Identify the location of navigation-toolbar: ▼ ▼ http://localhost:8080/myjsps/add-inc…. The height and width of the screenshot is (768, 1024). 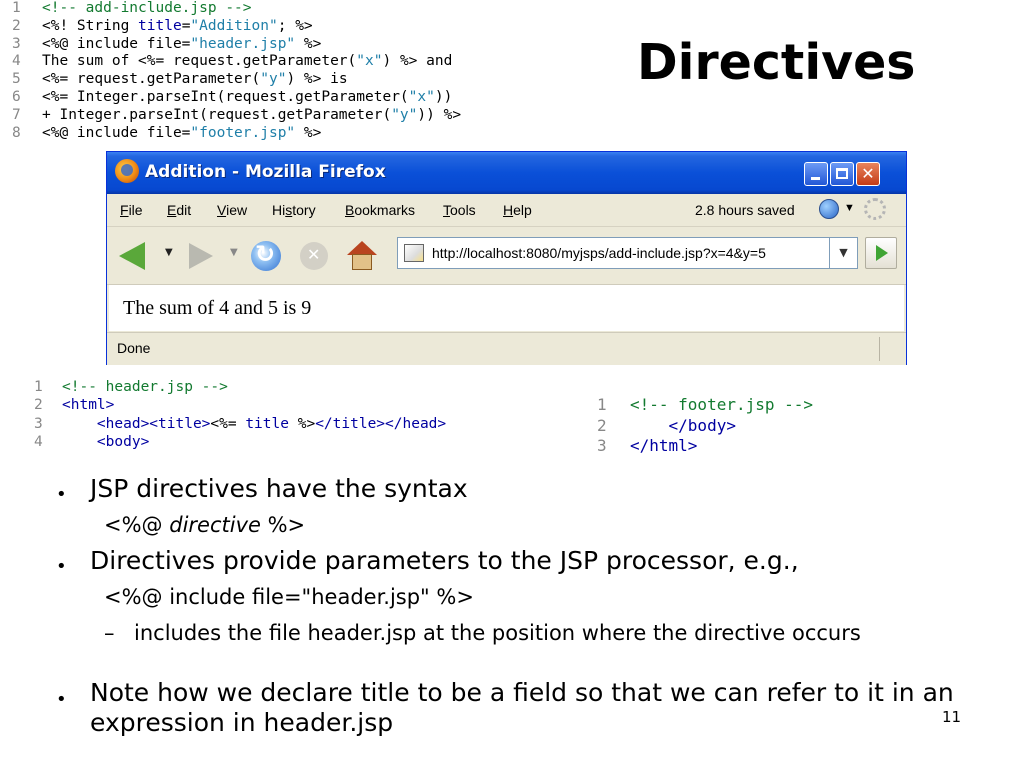
(506, 256).